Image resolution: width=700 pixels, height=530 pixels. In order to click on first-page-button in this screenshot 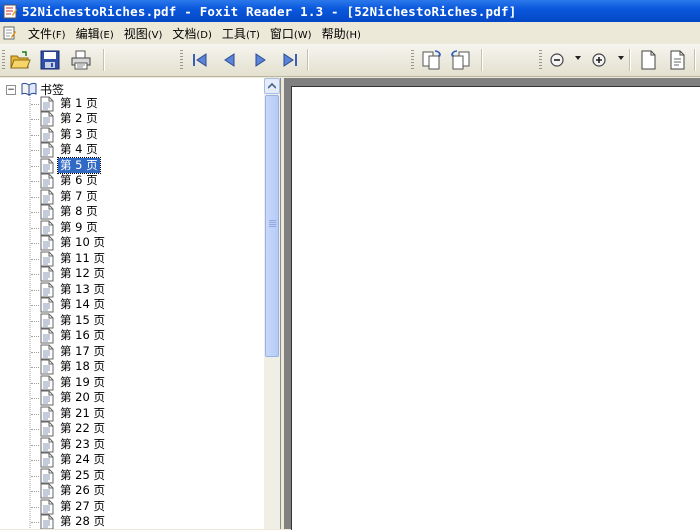, I will do `click(200, 60)`.